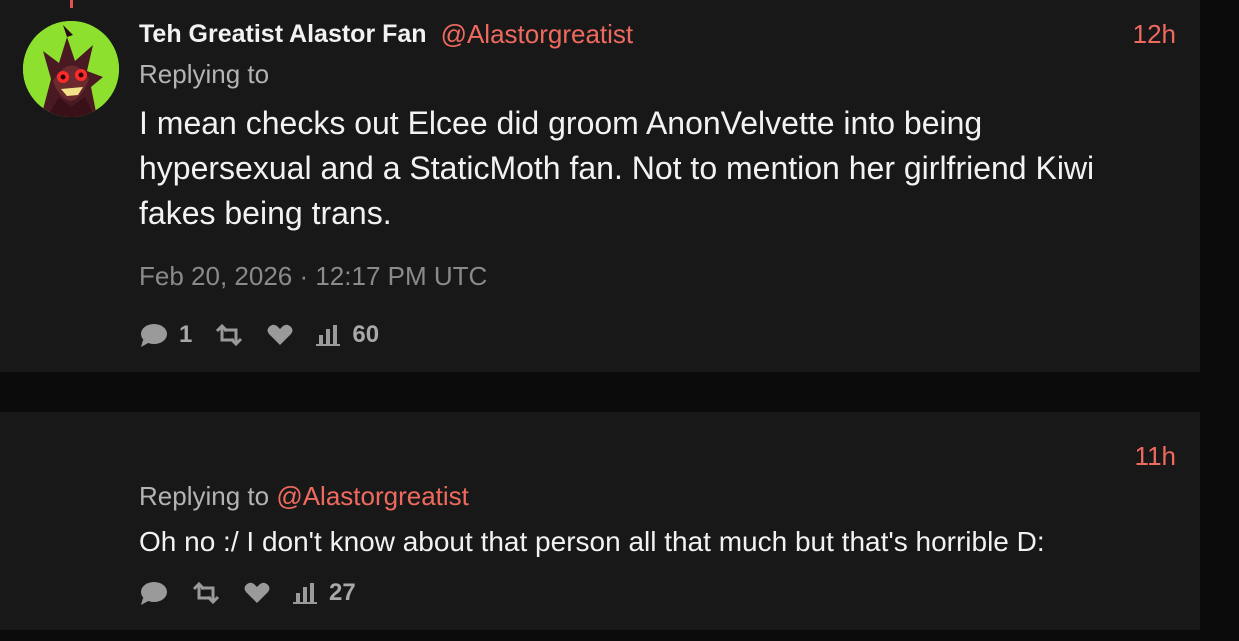  What do you see at coordinates (366, 334) in the screenshot?
I see `view-count: 60` at bounding box center [366, 334].